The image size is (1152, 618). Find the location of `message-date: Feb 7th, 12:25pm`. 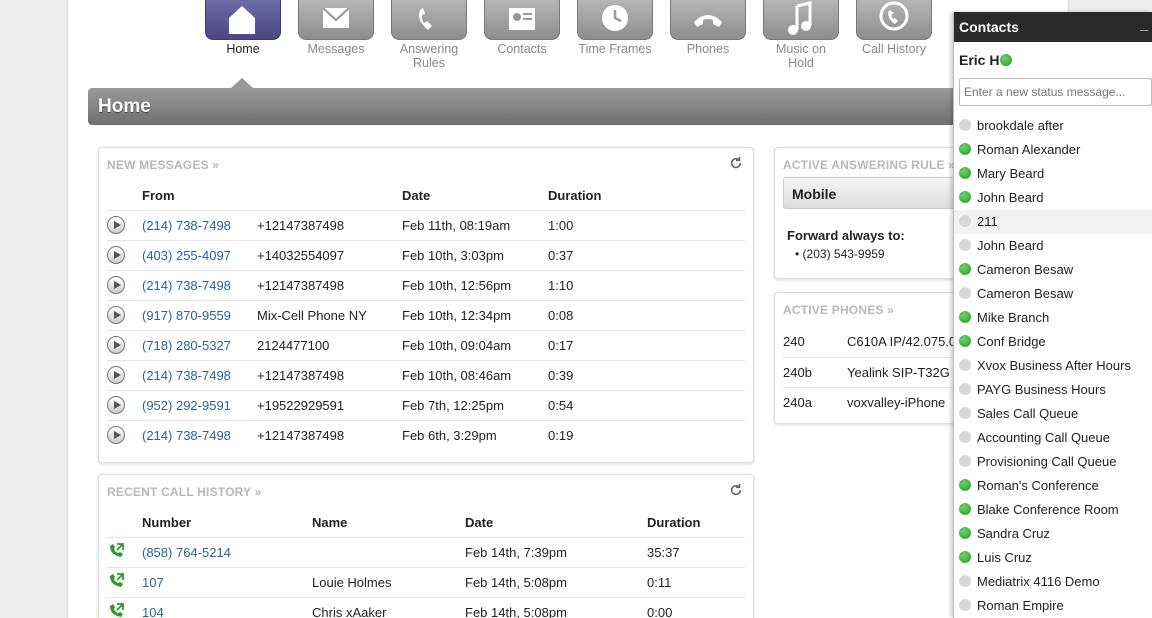

message-date: Feb 7th, 12:25pm is located at coordinates (475, 404).